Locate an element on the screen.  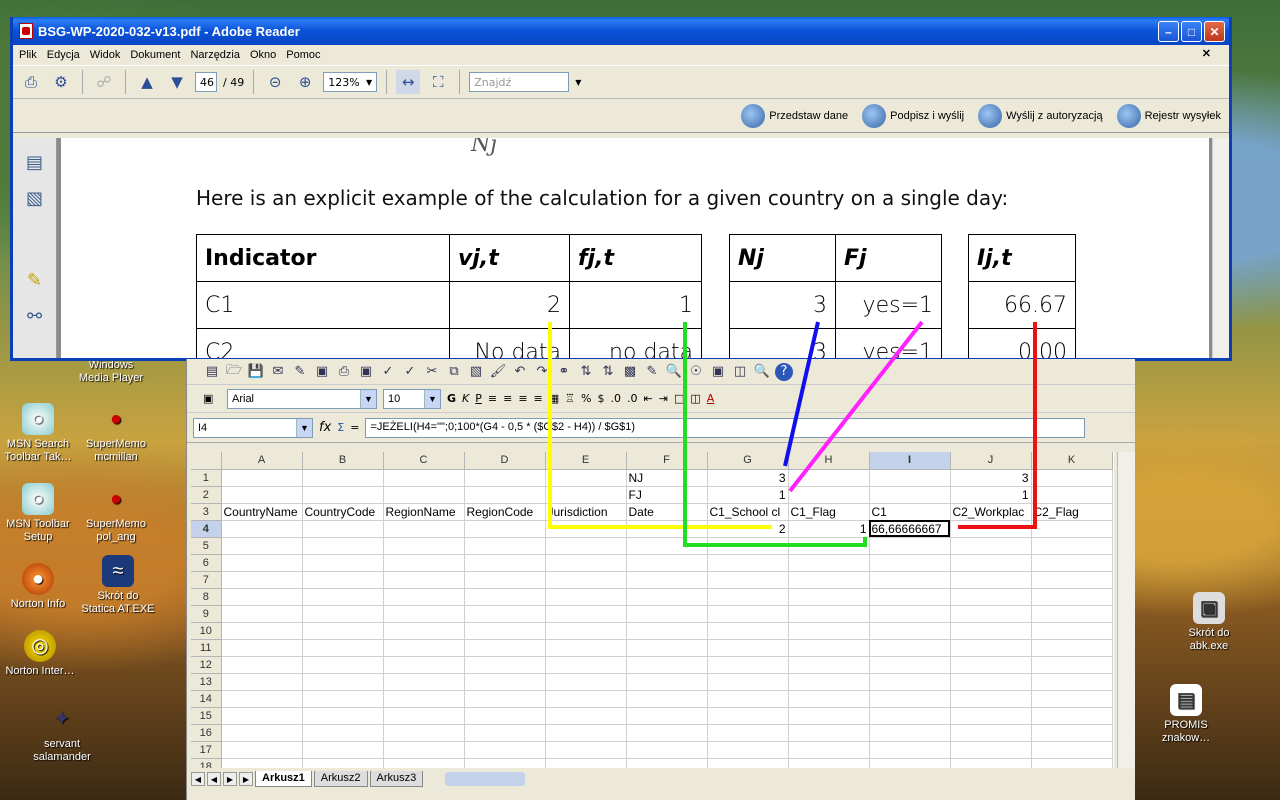
draw-functions-icon: ✎ is located at coordinates (652, 372).